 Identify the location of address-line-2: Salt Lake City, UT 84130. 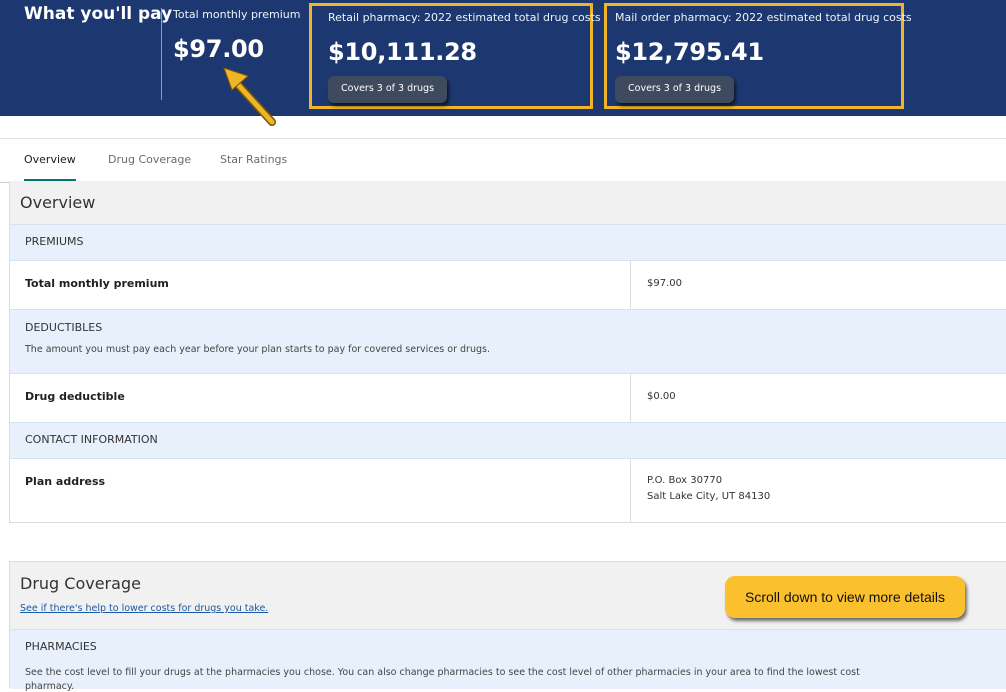
(709, 496).